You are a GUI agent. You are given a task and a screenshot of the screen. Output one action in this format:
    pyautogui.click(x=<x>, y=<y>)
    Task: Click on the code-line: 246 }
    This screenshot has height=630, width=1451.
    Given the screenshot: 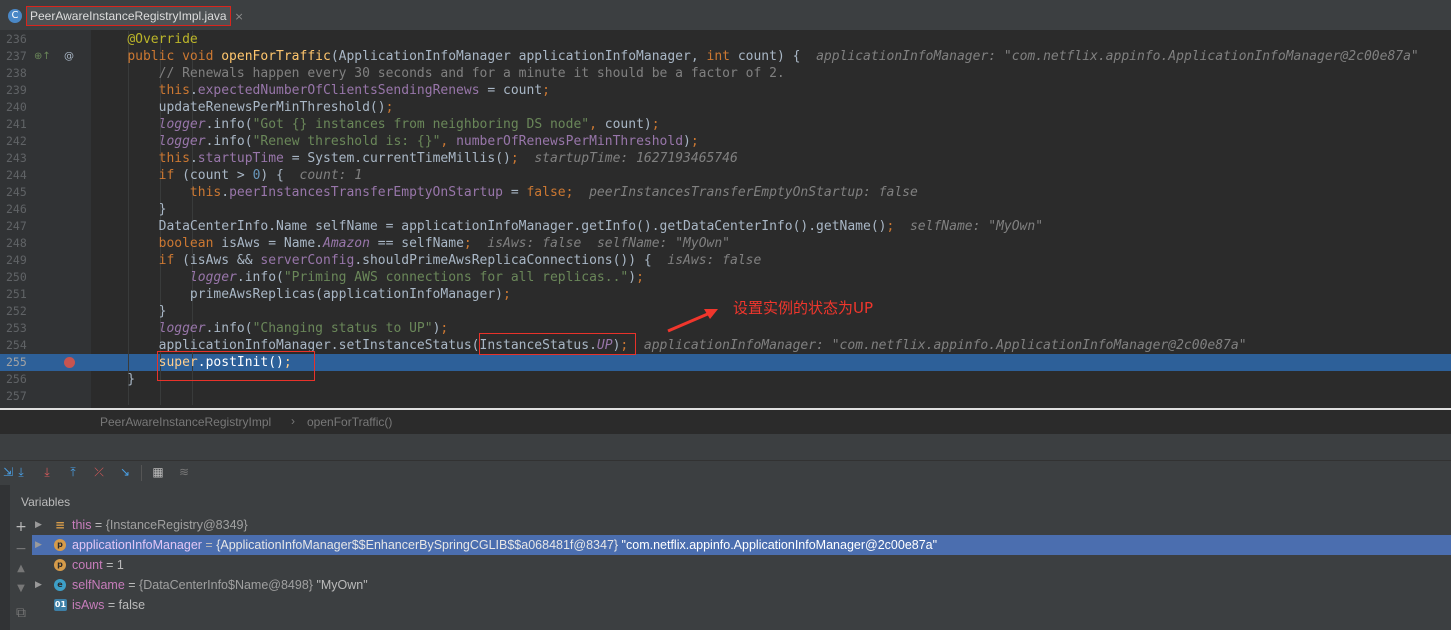 What is the action you would take?
    pyautogui.click(x=725, y=209)
    